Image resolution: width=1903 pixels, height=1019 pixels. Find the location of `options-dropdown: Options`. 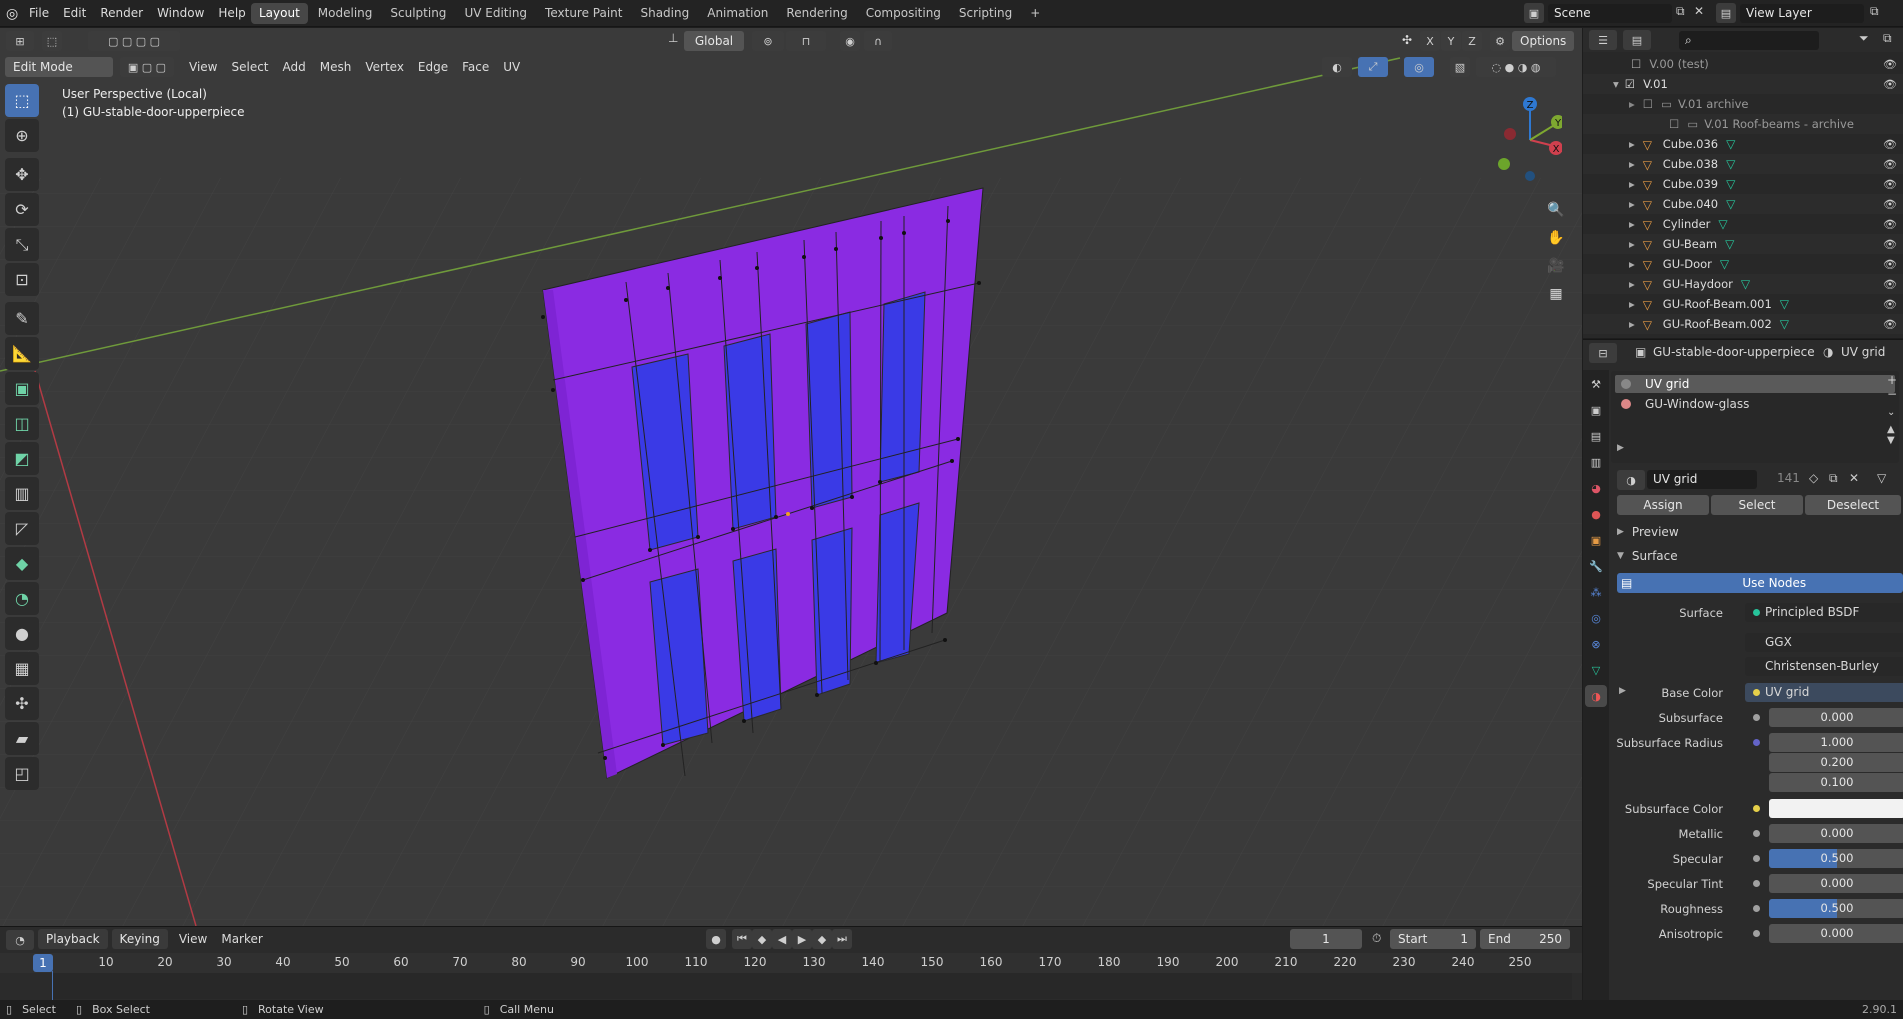

options-dropdown: Options is located at coordinates (1543, 41).